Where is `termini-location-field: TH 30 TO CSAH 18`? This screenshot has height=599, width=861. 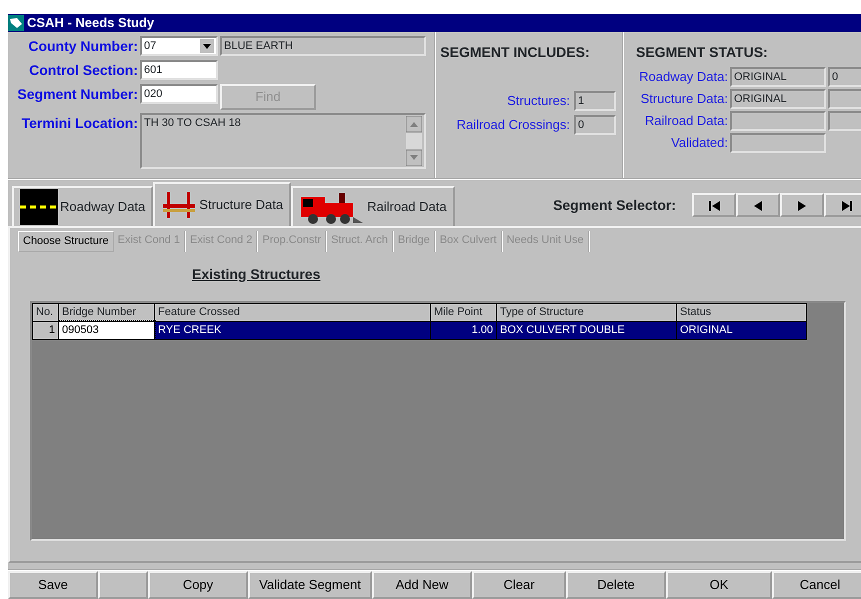
termini-location-field: TH 30 TO CSAH 18 is located at coordinates (283, 141).